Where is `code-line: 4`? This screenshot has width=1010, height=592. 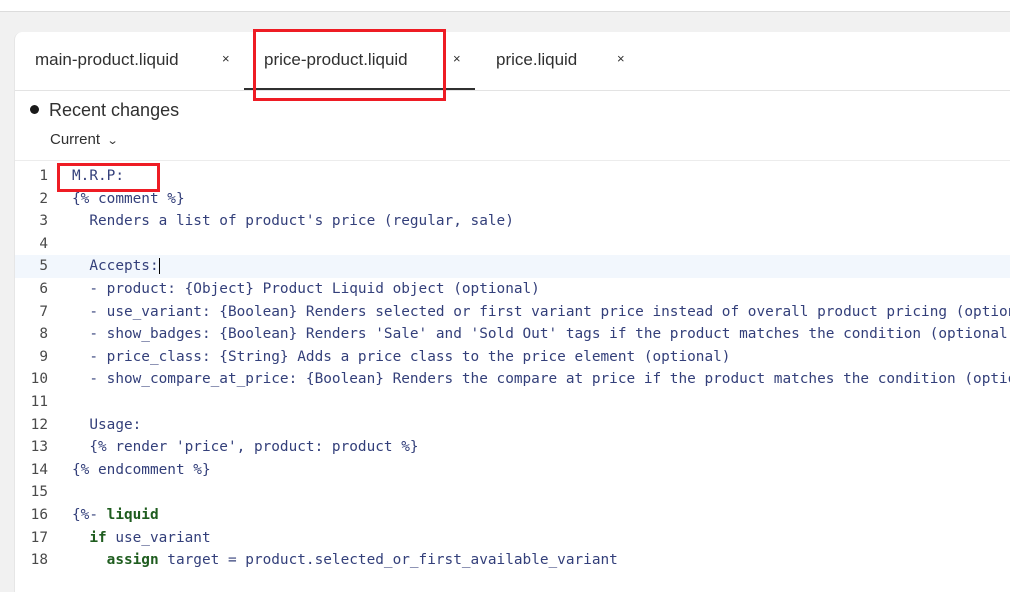 code-line: 4 is located at coordinates (512, 244).